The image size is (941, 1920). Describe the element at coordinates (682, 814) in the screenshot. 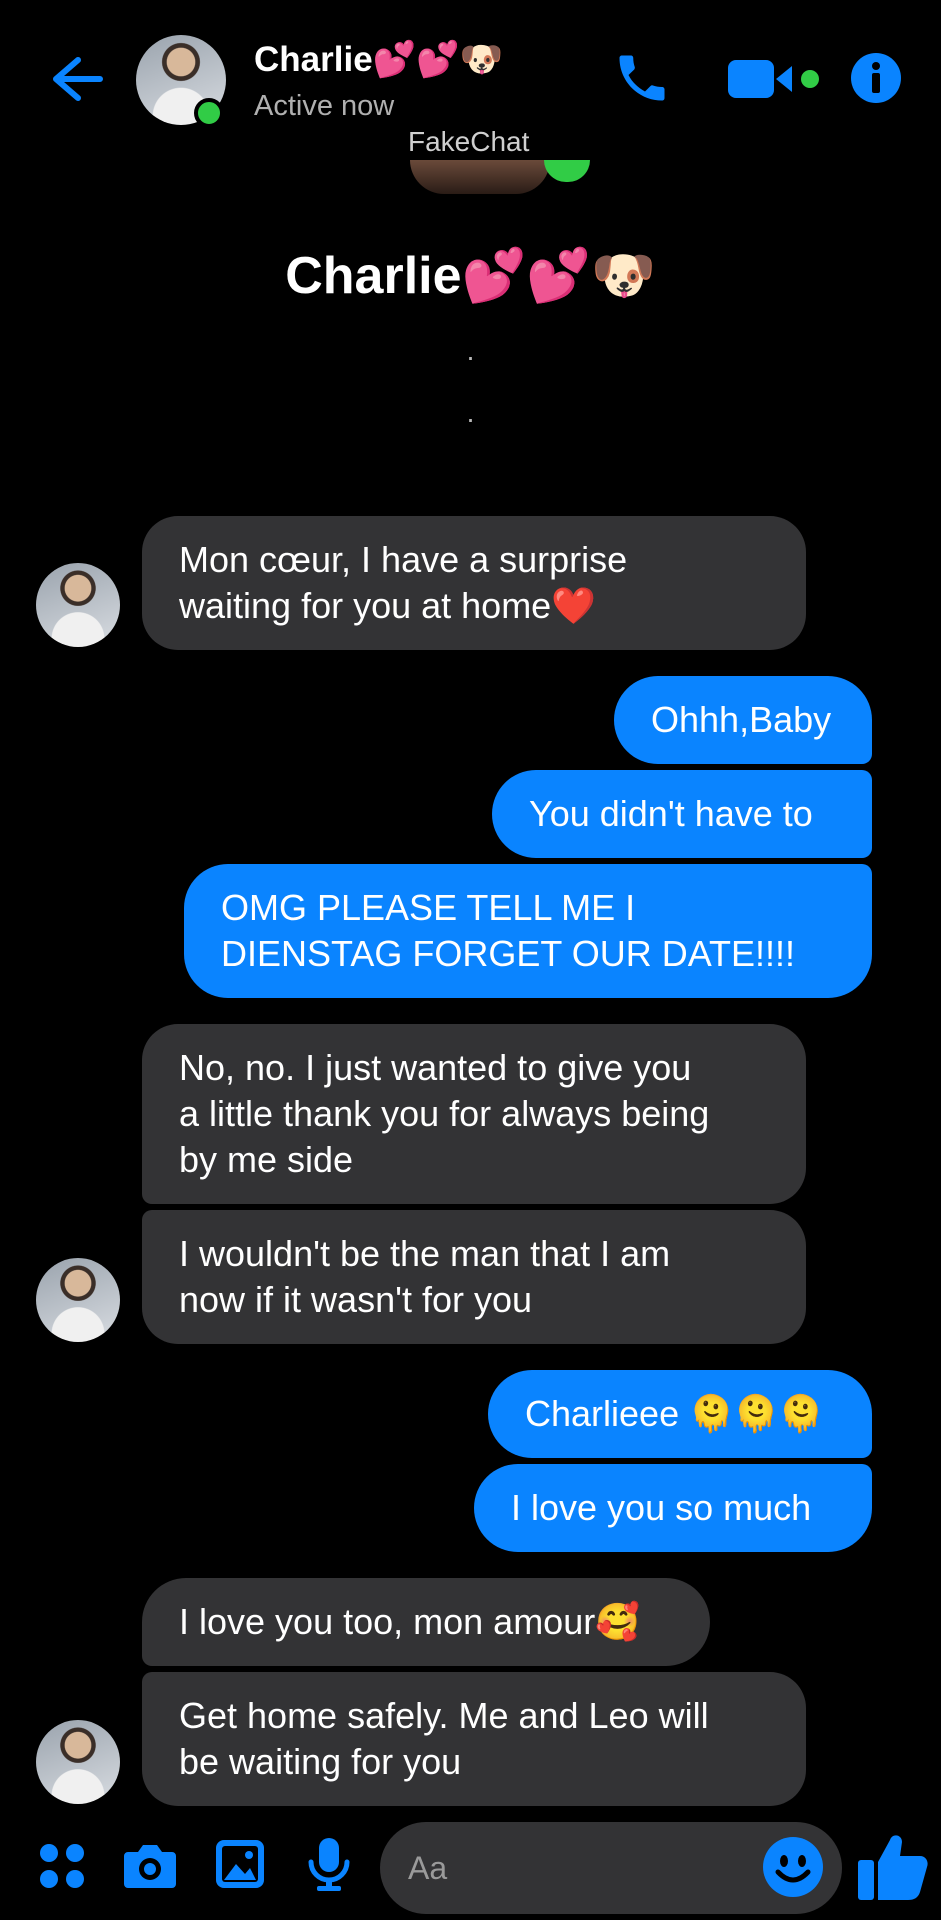

I see `message-bubble-outgoing: You didn't have to` at that location.